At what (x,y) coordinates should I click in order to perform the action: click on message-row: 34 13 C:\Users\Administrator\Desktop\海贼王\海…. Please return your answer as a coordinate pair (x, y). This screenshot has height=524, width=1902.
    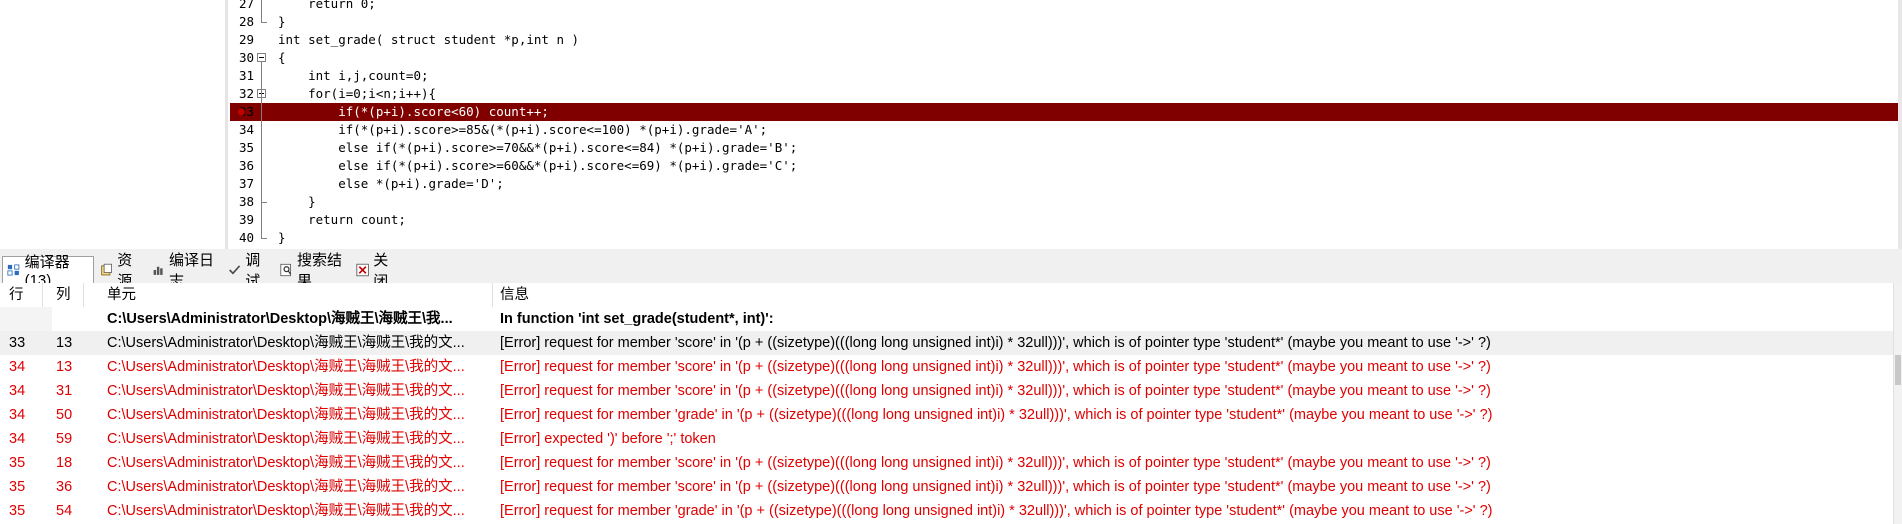
    Looking at the image, I should click on (947, 367).